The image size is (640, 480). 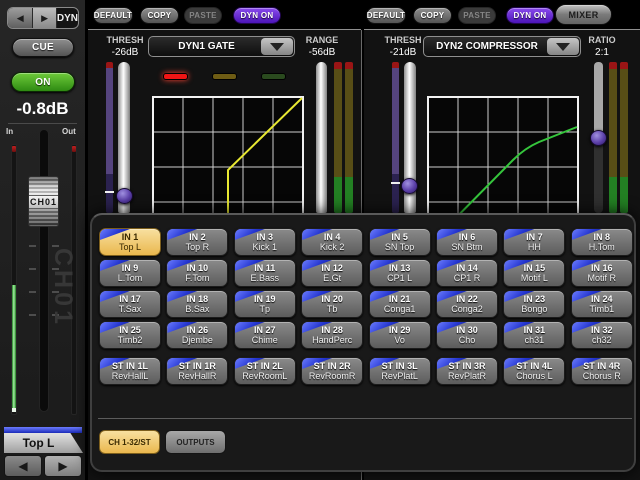 I want to click on dyn1-paste-button: PASTE, so click(x=203, y=15).